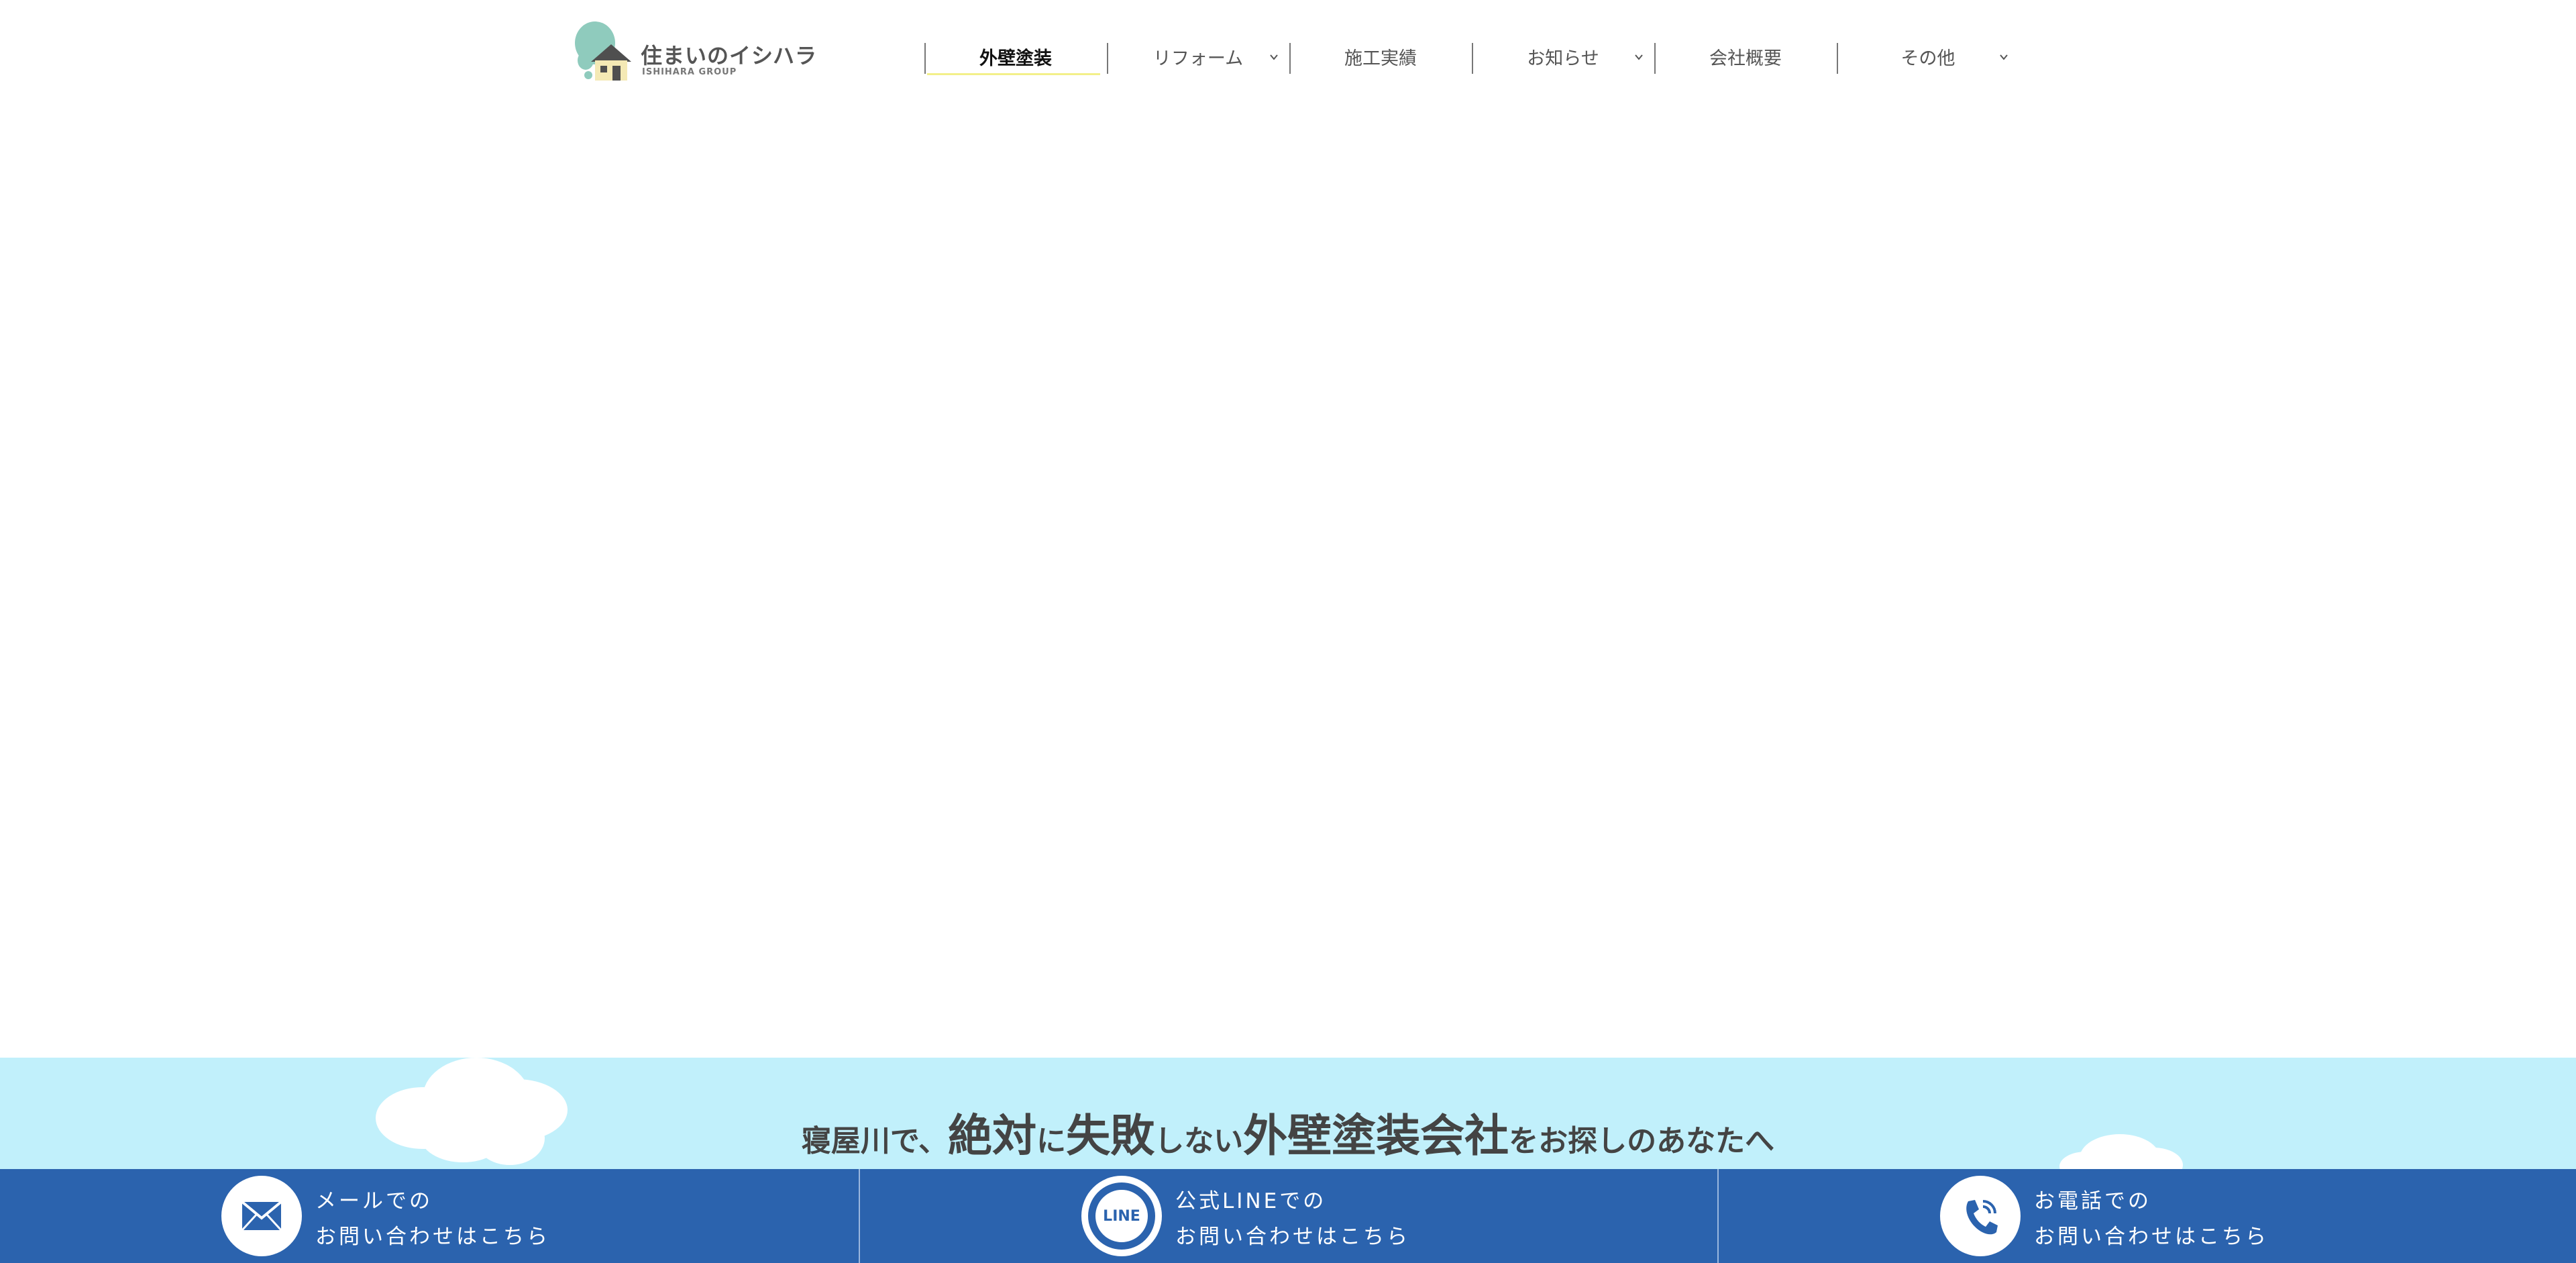 The height and width of the screenshot is (1263, 2576). I want to click on line-icon: LINE, so click(1121, 1216).